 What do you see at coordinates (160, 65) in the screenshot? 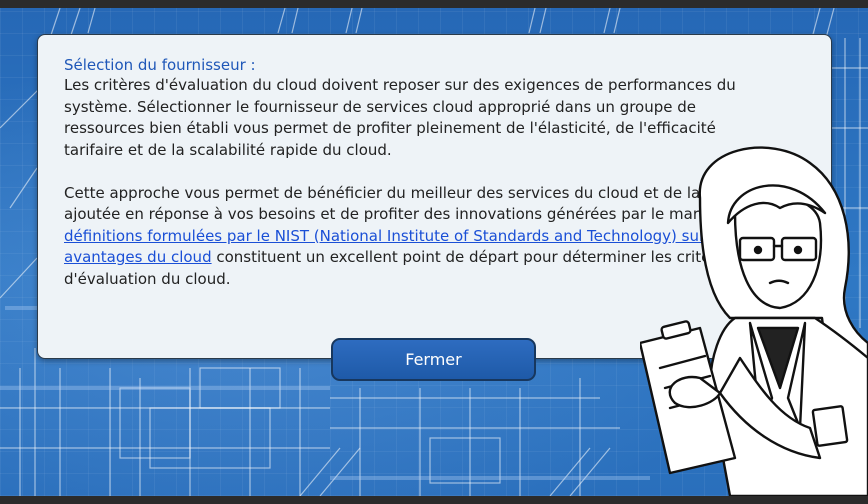
I see `dialog-title: Sélection du fournisseur :` at bounding box center [160, 65].